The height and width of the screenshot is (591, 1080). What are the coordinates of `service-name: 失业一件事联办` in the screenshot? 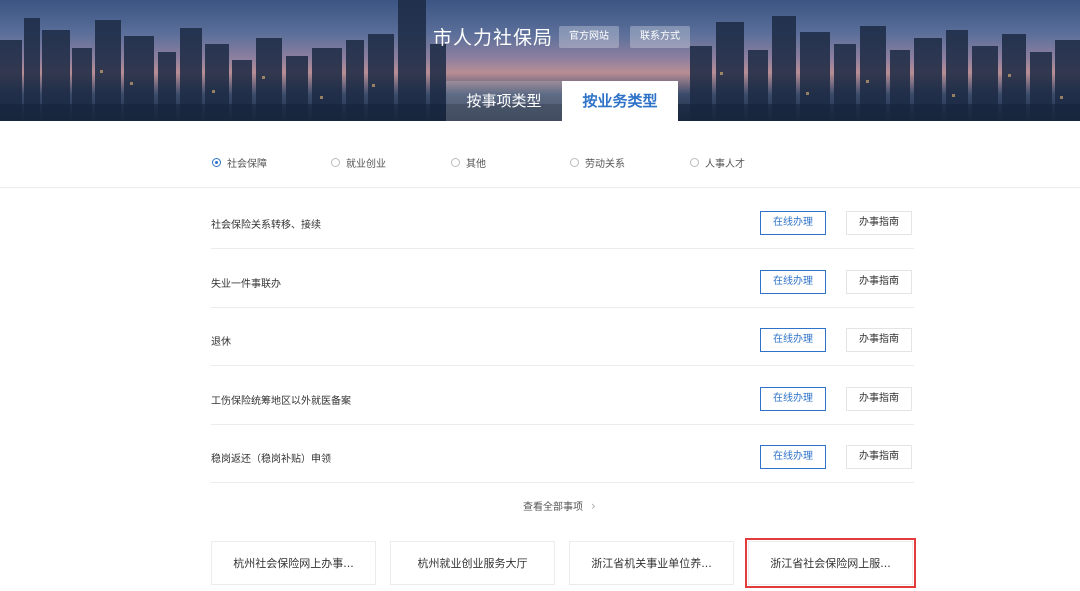 It's located at (246, 284).